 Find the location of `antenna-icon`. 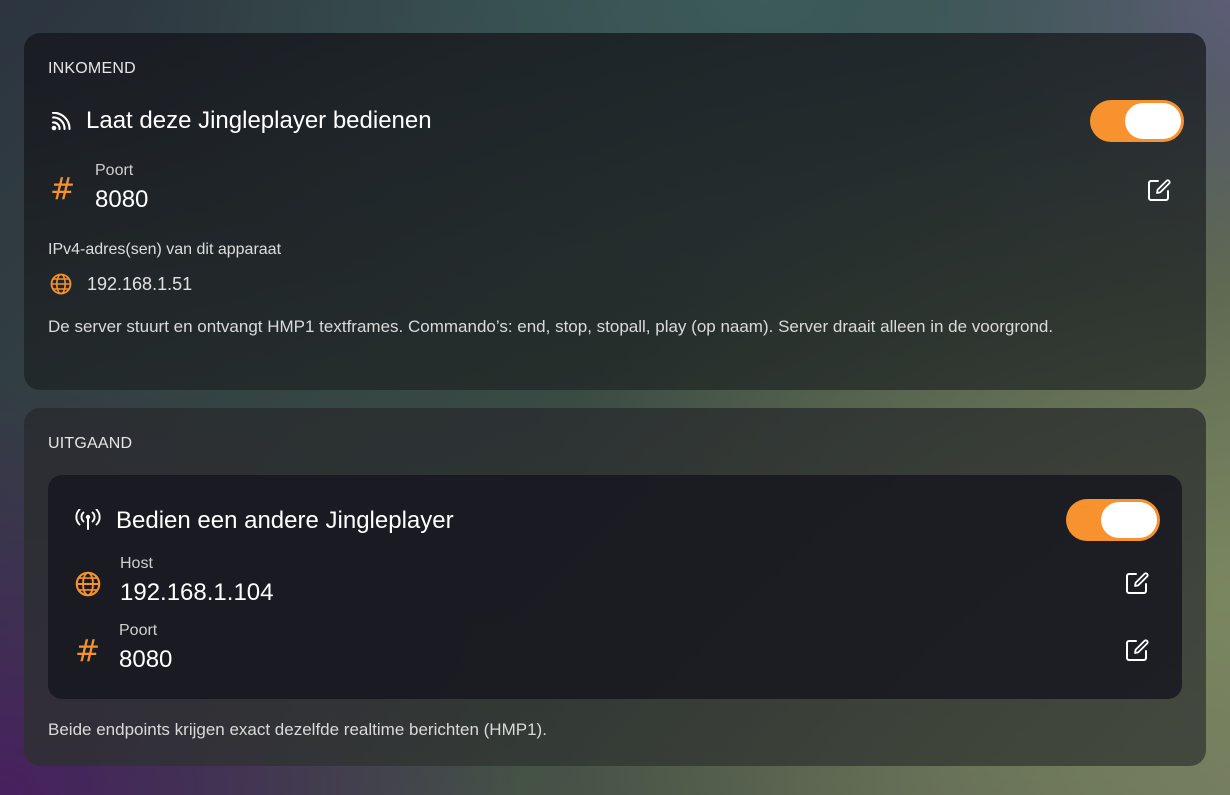

antenna-icon is located at coordinates (88, 520).